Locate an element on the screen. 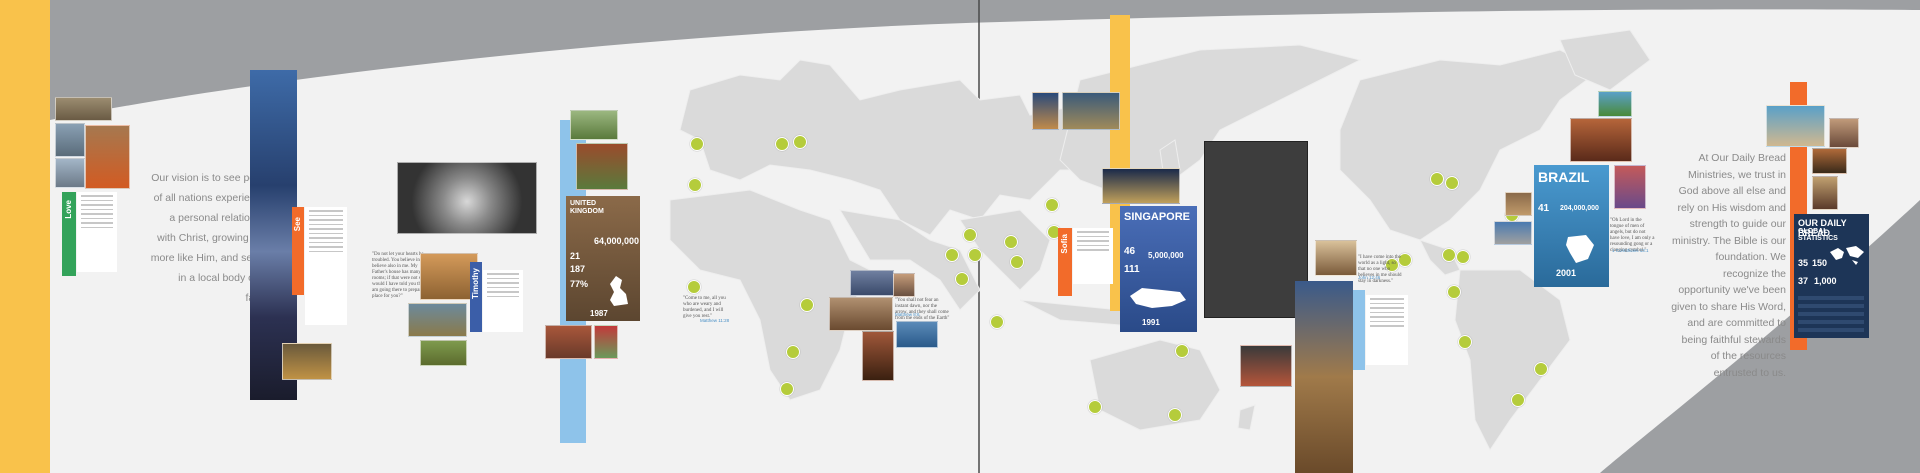 This screenshot has height=473, width=1920. photo-mountain-climber is located at coordinates (1324, 377).